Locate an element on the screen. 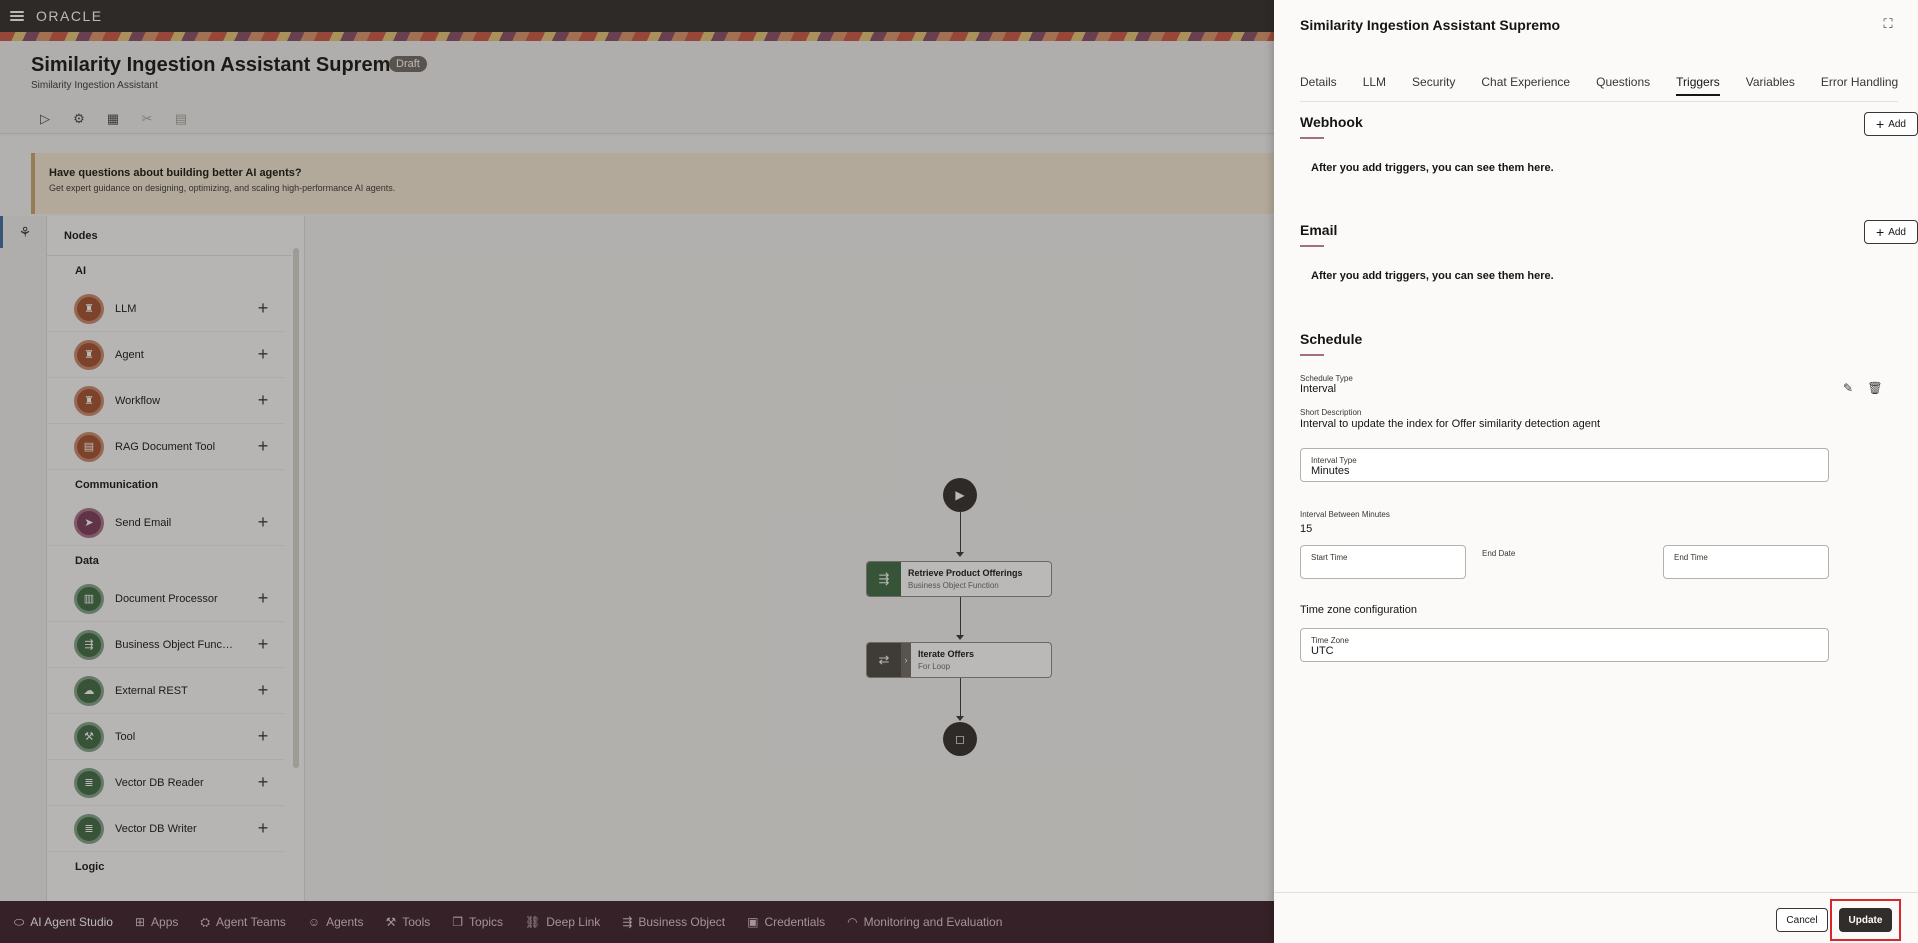 This screenshot has width=1918, height=943. interval-type-value: Minutes is located at coordinates (1330, 471).